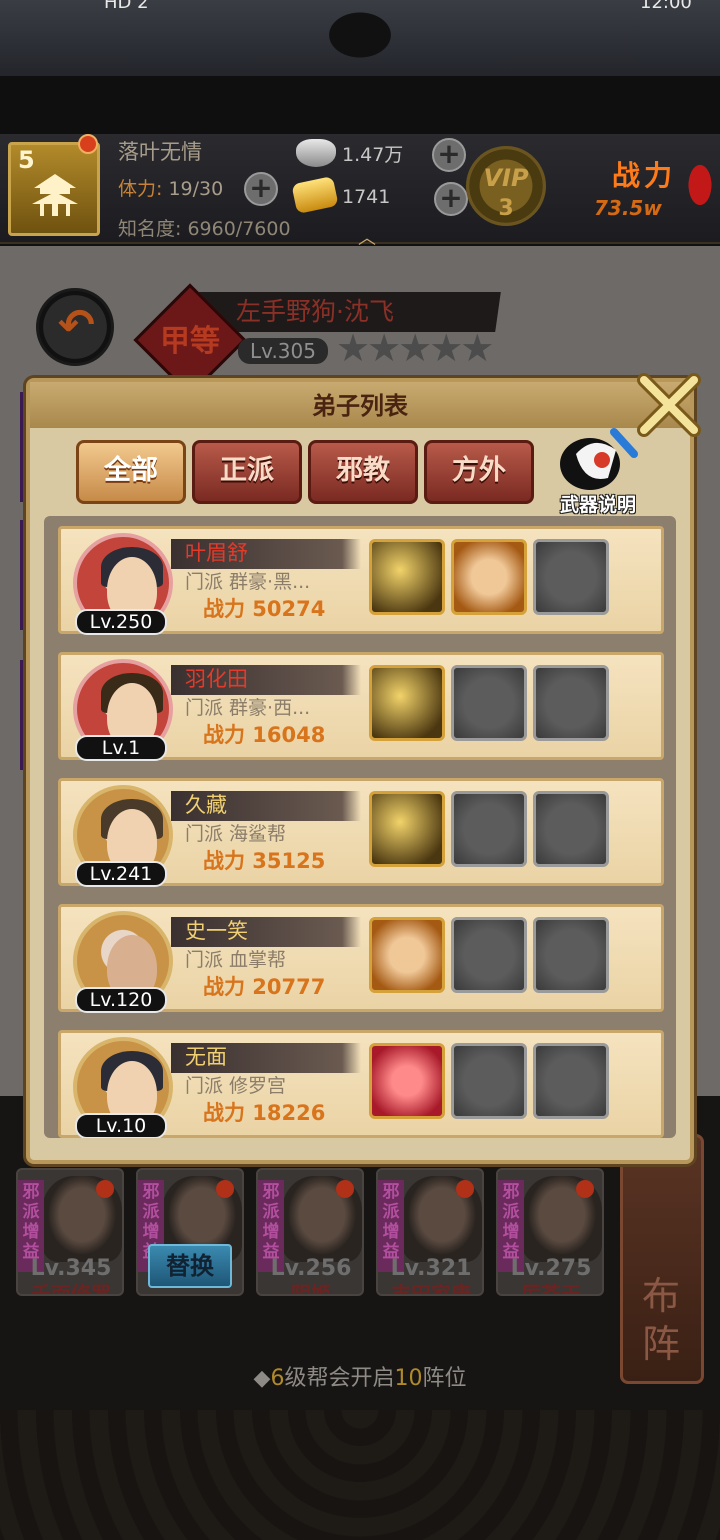 Image resolution: width=720 pixels, height=1540 pixels. What do you see at coordinates (431, 1289) in the screenshot?
I see `member-name: 丰田家康` at bounding box center [431, 1289].